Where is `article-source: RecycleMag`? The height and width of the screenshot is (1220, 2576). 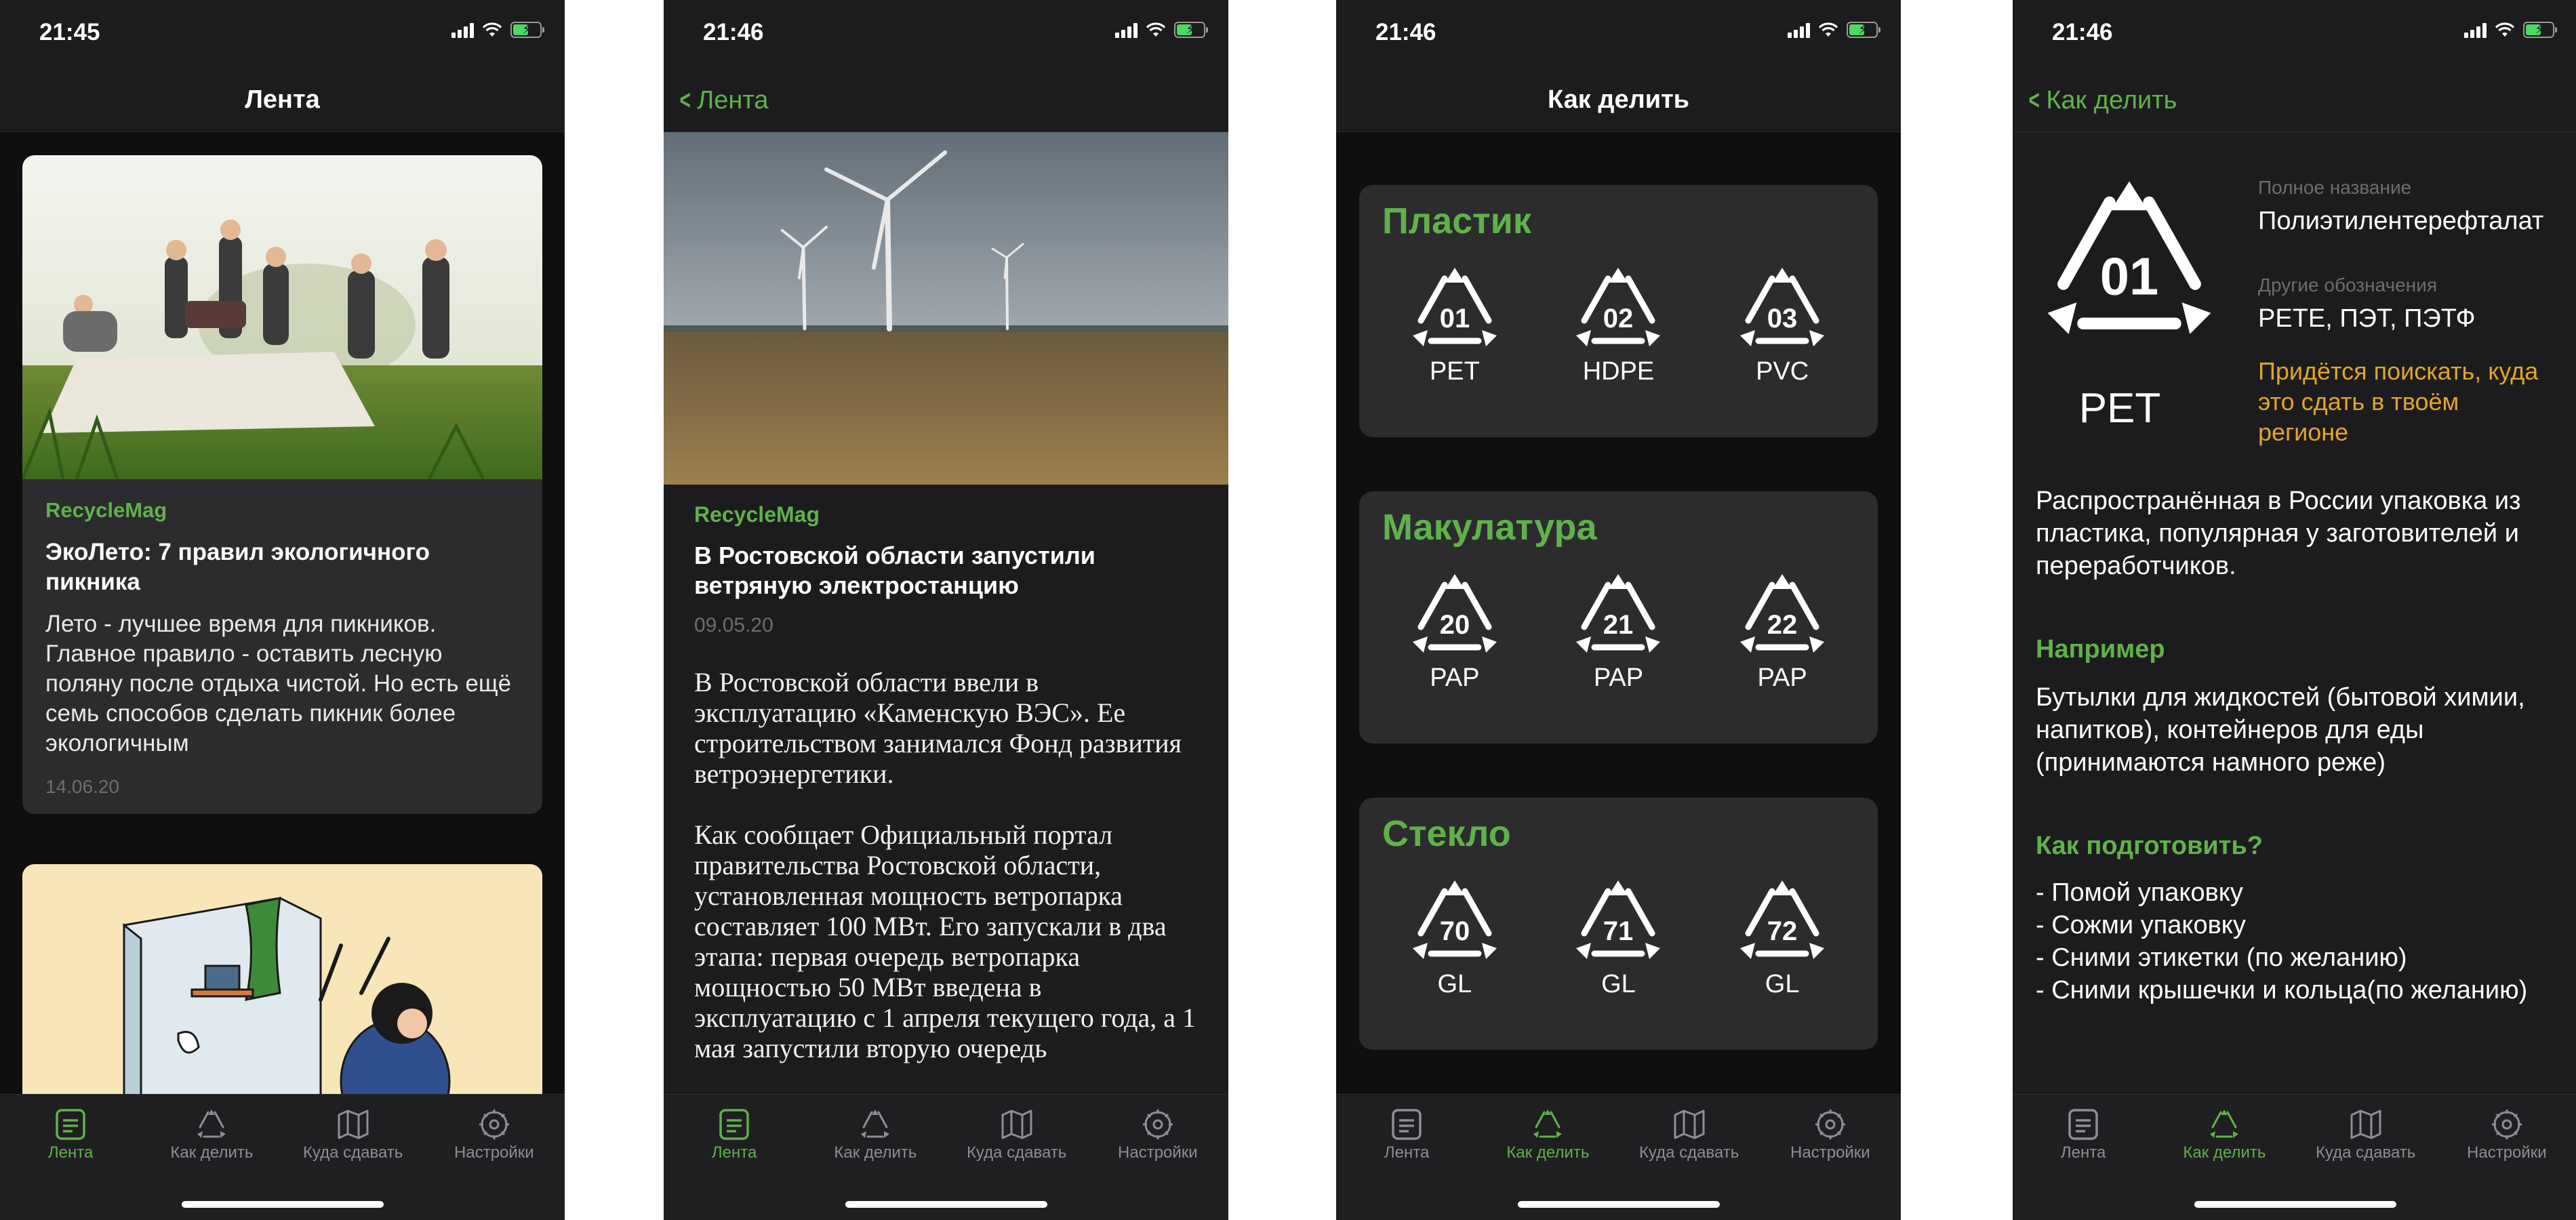
article-source: RecycleMag is located at coordinates (757, 515).